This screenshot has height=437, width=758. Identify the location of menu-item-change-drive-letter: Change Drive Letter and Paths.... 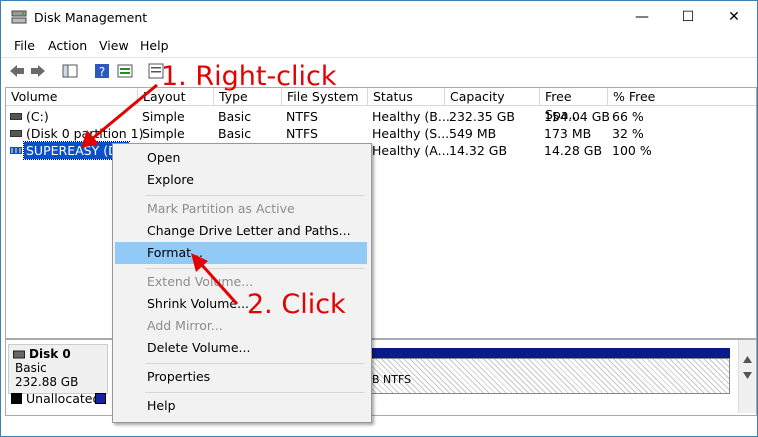
(241, 231).